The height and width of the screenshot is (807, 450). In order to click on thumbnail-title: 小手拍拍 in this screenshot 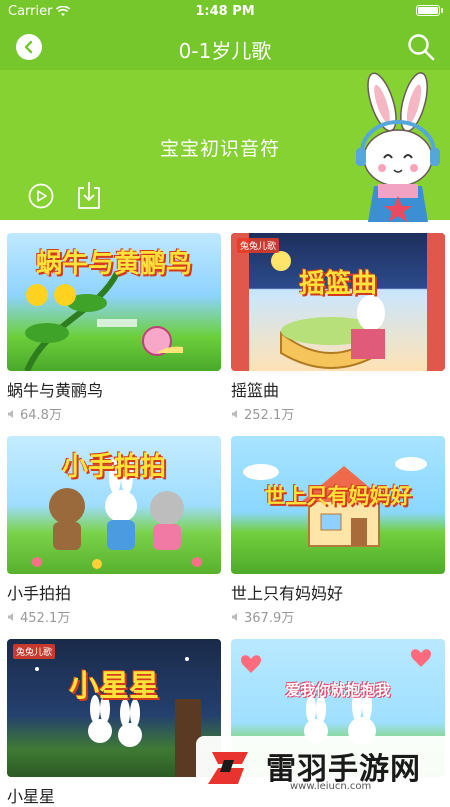, I will do `click(113, 467)`.